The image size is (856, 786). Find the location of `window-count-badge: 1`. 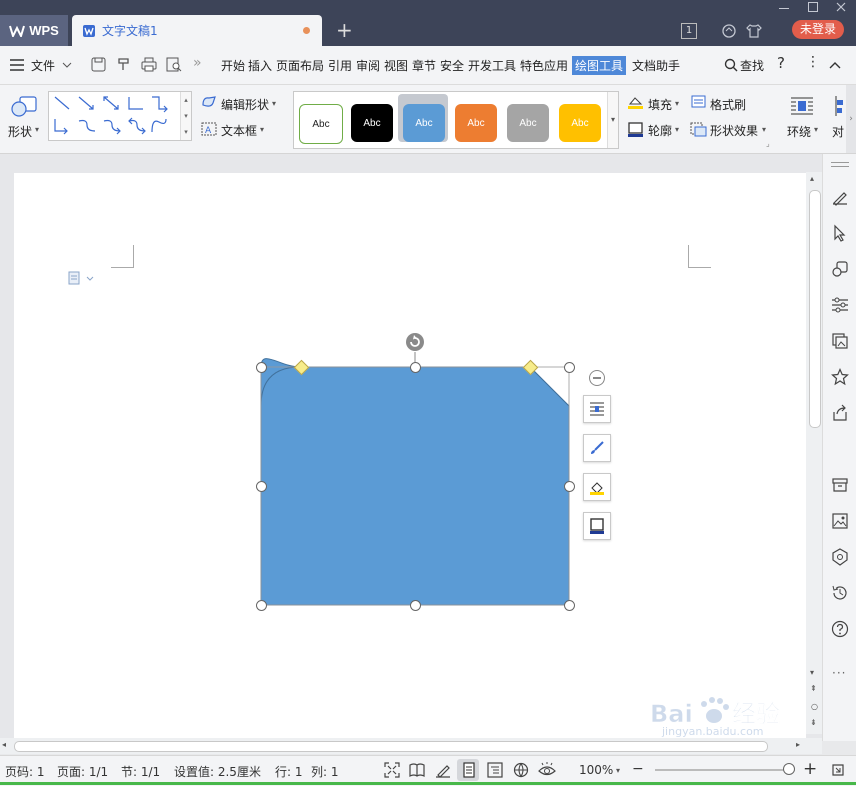

window-count-badge: 1 is located at coordinates (689, 31).